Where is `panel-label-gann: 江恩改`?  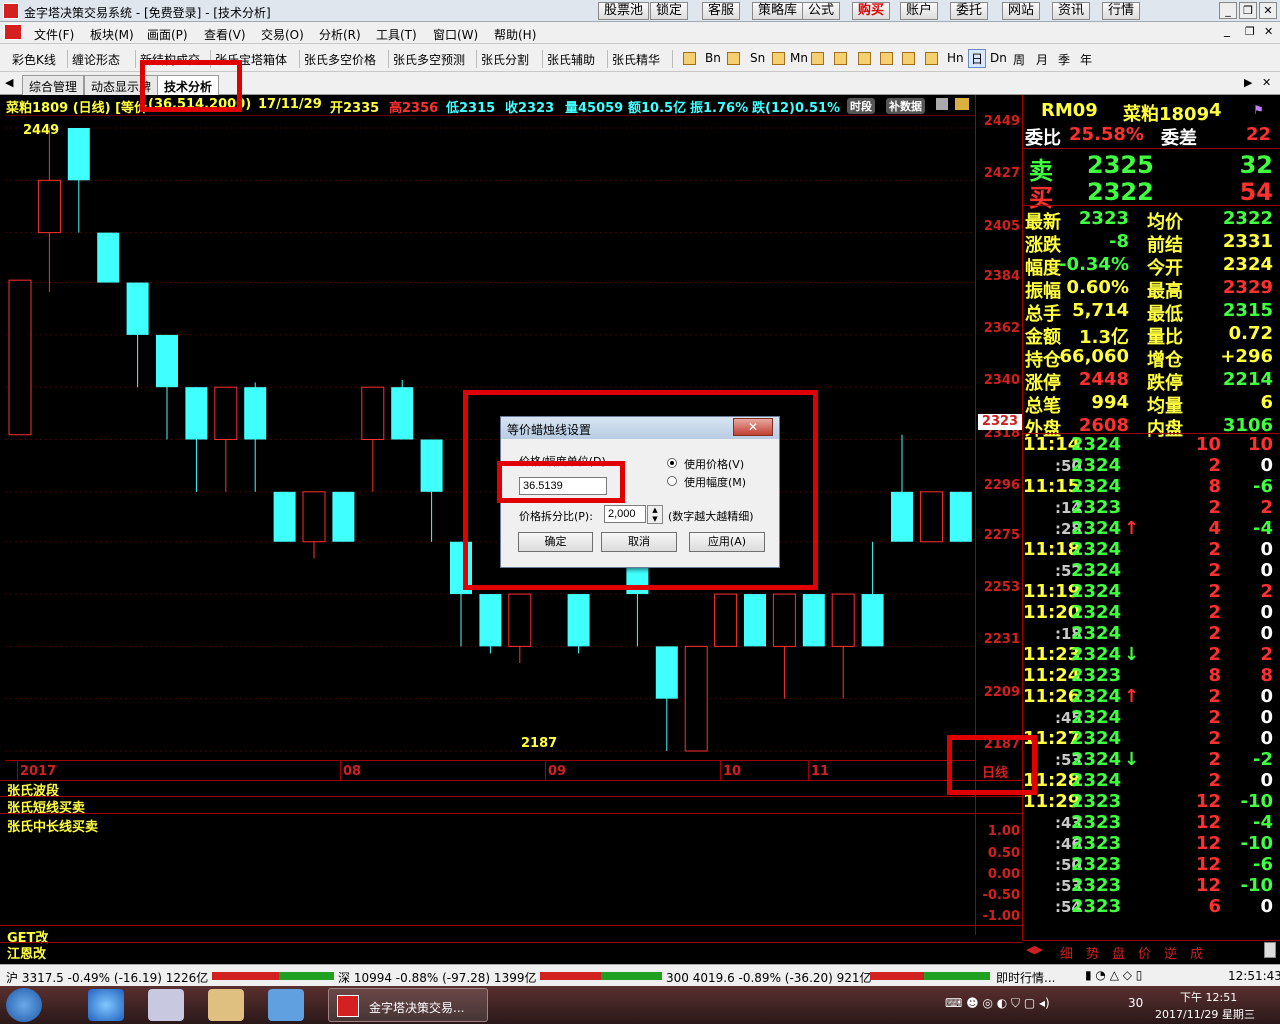
panel-label-gann: 江恩改 is located at coordinates (26, 952).